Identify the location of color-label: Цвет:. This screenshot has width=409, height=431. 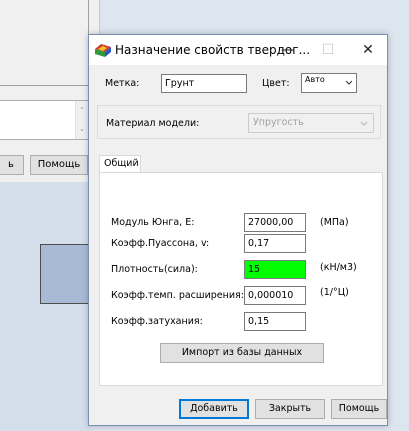
(276, 83).